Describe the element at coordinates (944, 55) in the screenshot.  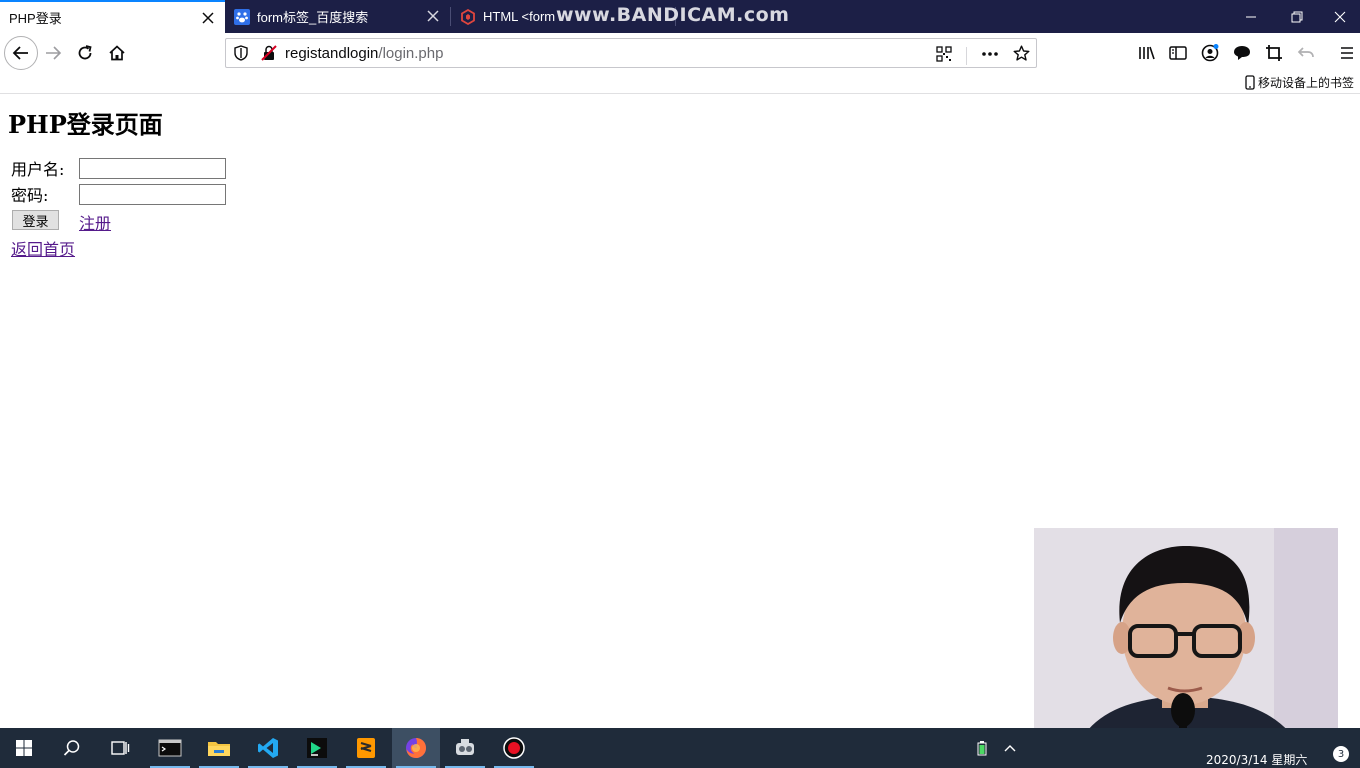
I see `qr-code-icon` at that location.